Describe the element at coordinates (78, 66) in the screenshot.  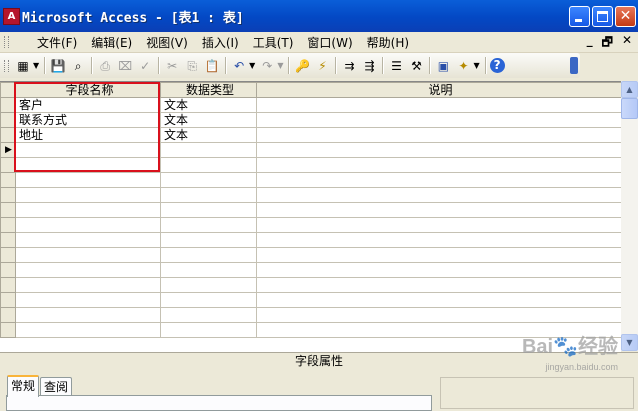
I see `search-icon: ⌕` at that location.